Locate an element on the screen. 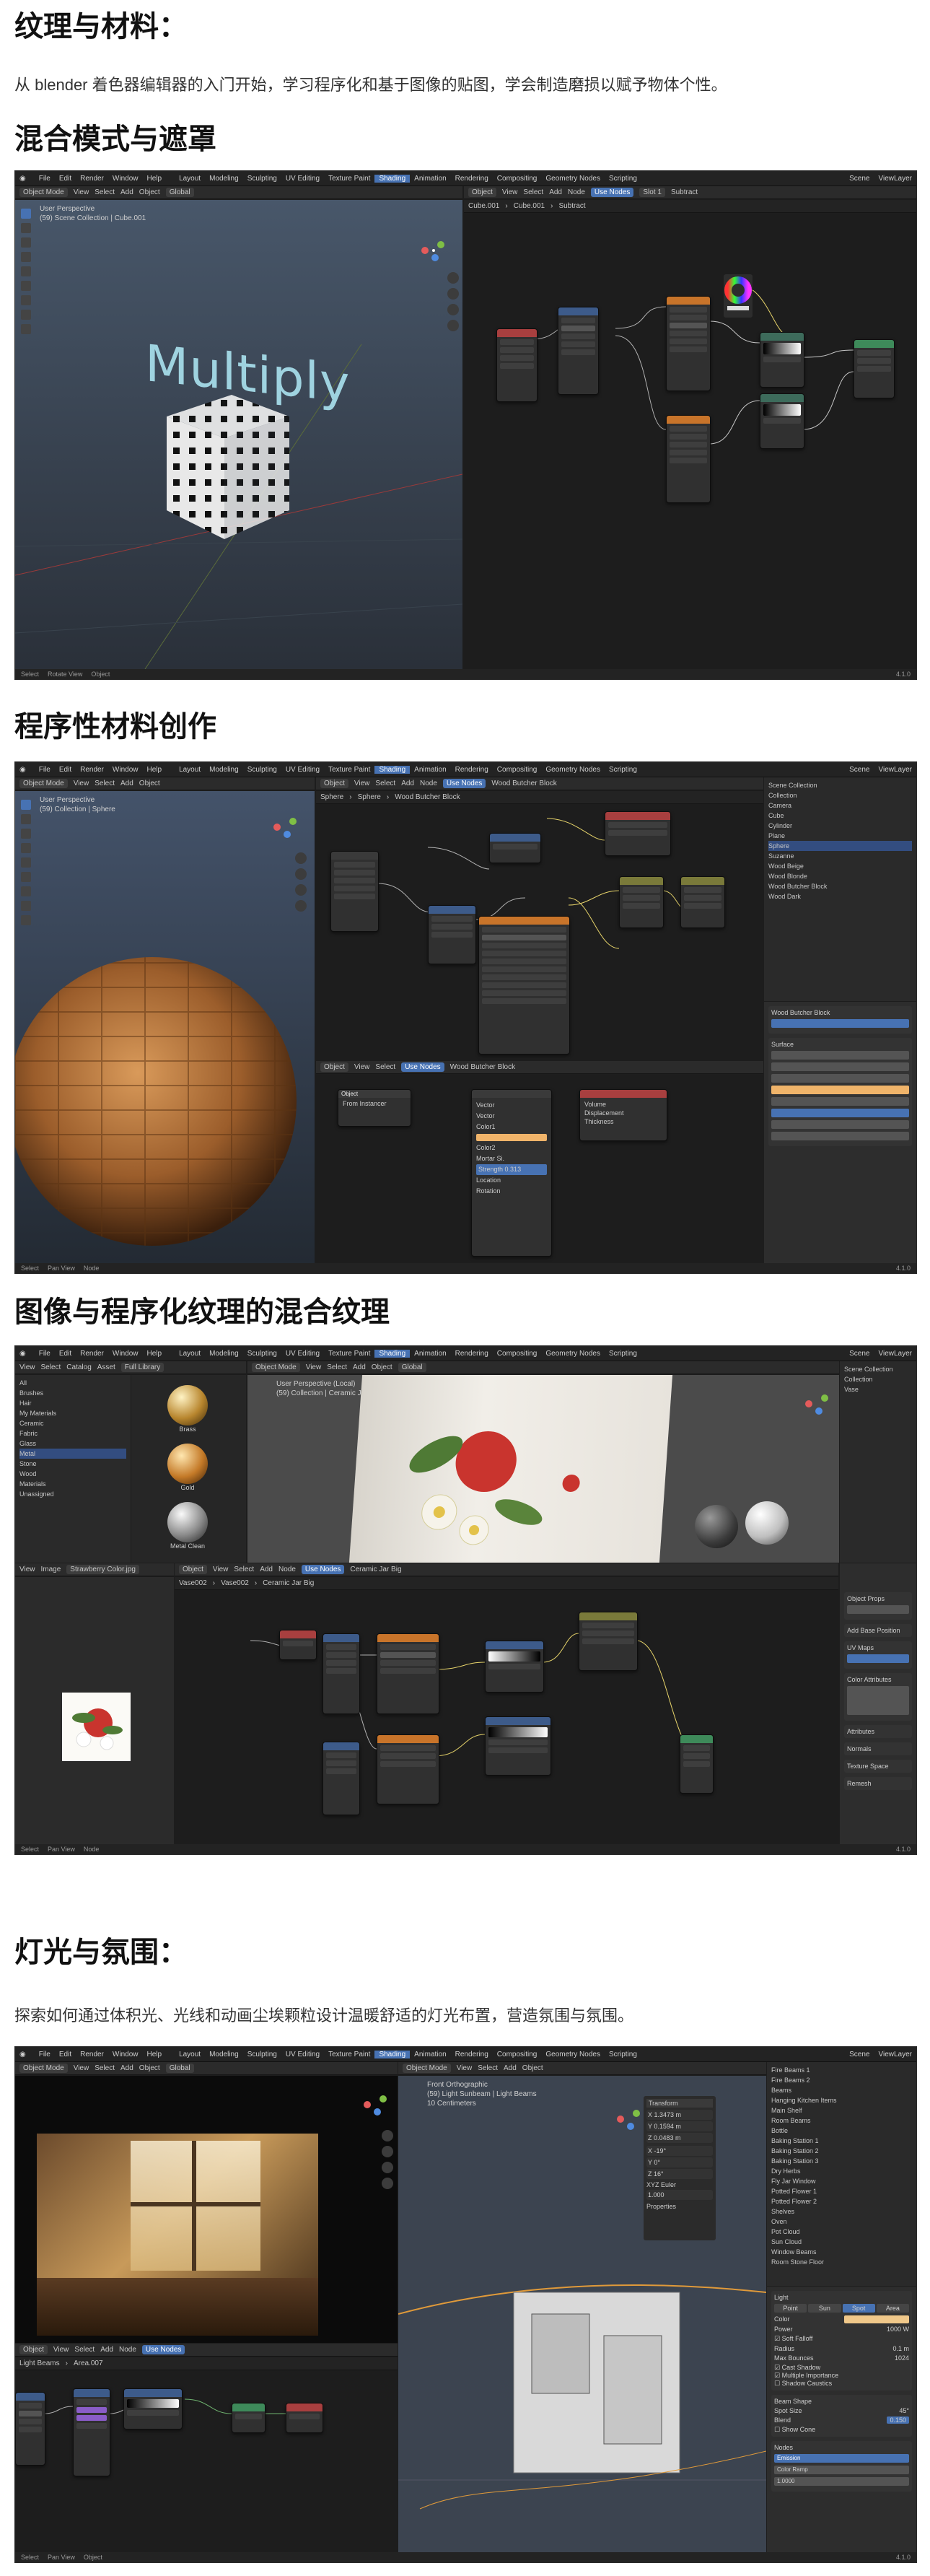 The width and height of the screenshot is (930, 2576). catalog-item: Brushes is located at coordinates (72, 1393).